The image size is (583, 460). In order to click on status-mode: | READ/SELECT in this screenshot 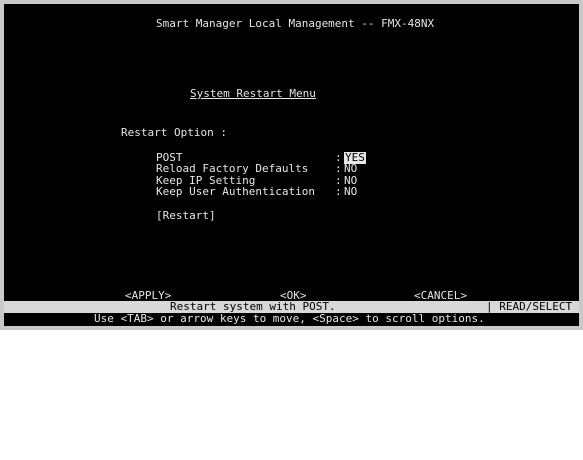, I will do `click(529, 306)`.